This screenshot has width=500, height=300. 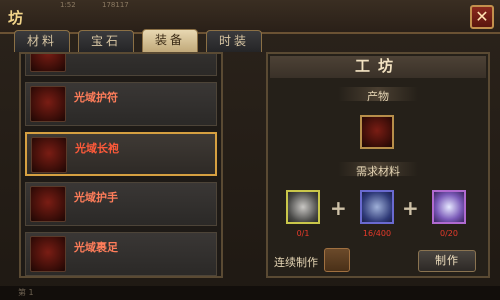 What do you see at coordinates (377, 132) in the screenshot?
I see `product-robe-icon` at bounding box center [377, 132].